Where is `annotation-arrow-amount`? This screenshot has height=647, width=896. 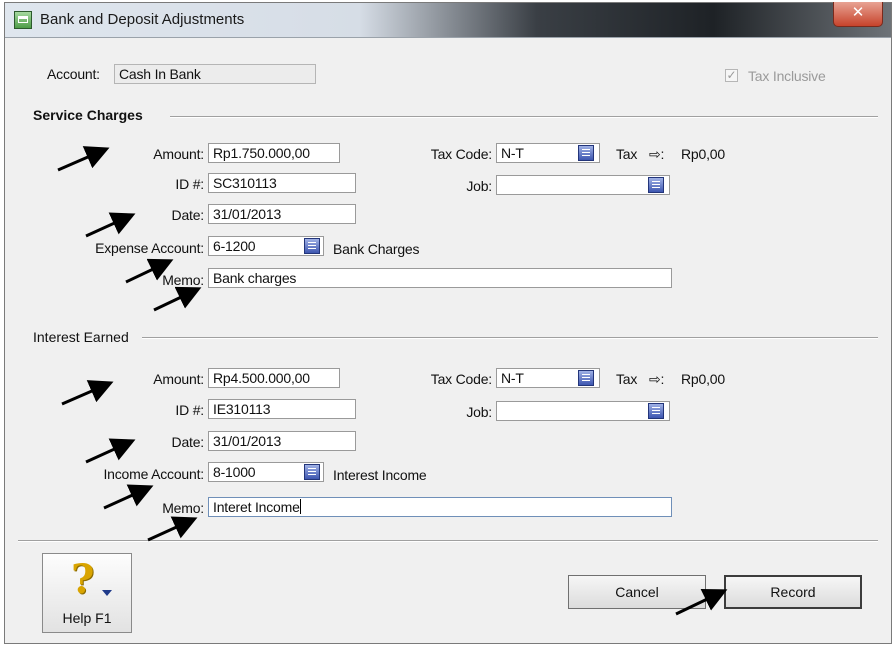
annotation-arrow-amount is located at coordinates (83, 159).